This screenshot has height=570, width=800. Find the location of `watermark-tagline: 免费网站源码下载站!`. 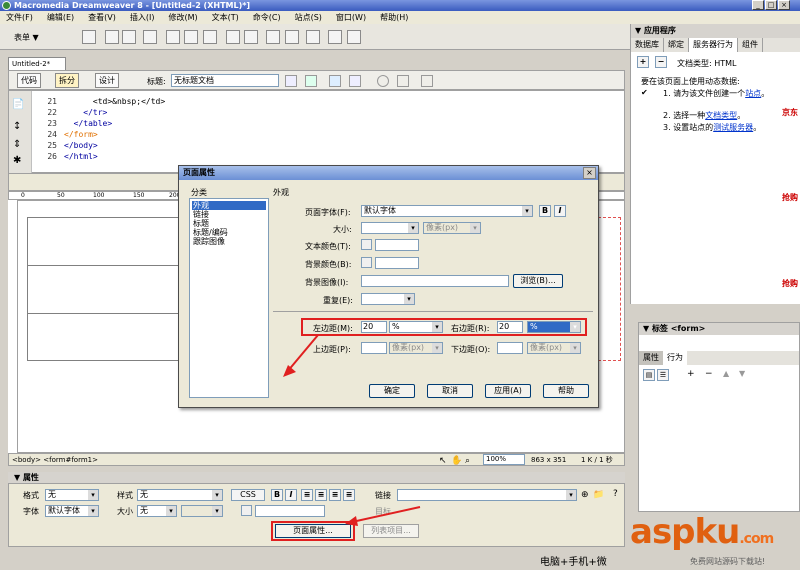

watermark-tagline: 免费网站源码下载站! is located at coordinates (728, 561).